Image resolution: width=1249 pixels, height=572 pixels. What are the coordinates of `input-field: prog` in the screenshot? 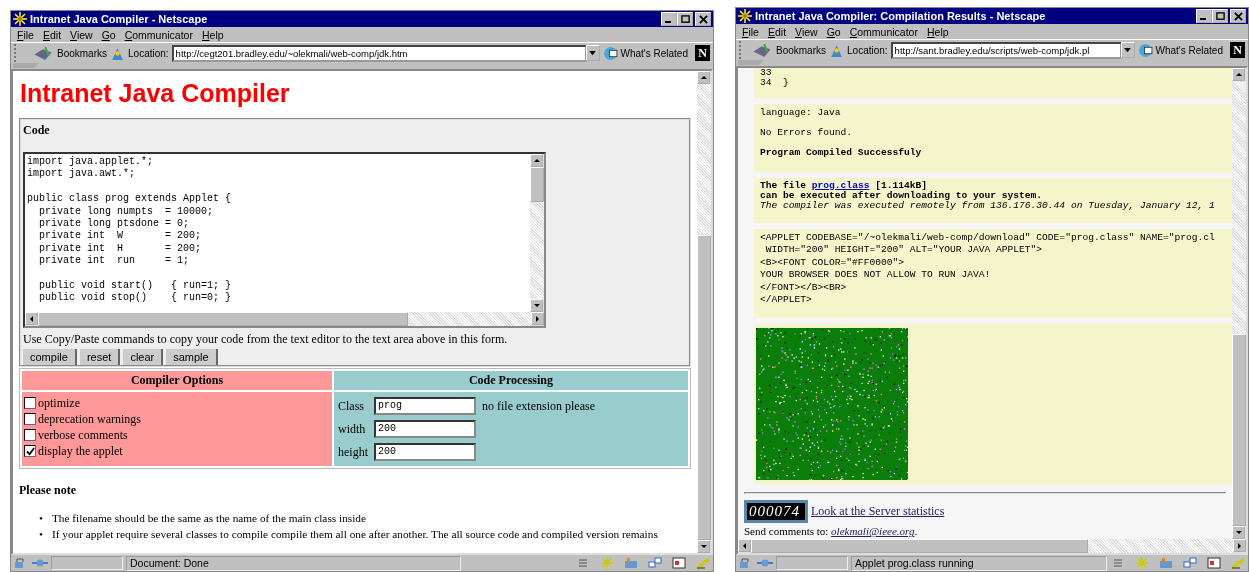 It's located at (425, 406).